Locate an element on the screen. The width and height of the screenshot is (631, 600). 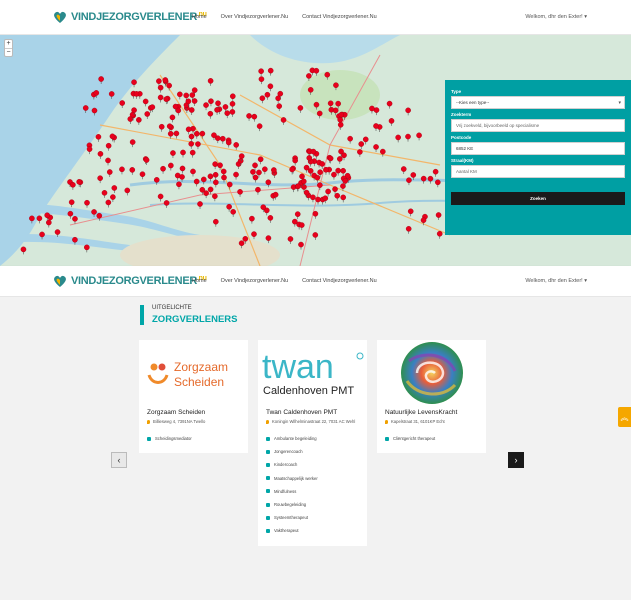
zoom-control: + − is located at coordinates (8, 48).